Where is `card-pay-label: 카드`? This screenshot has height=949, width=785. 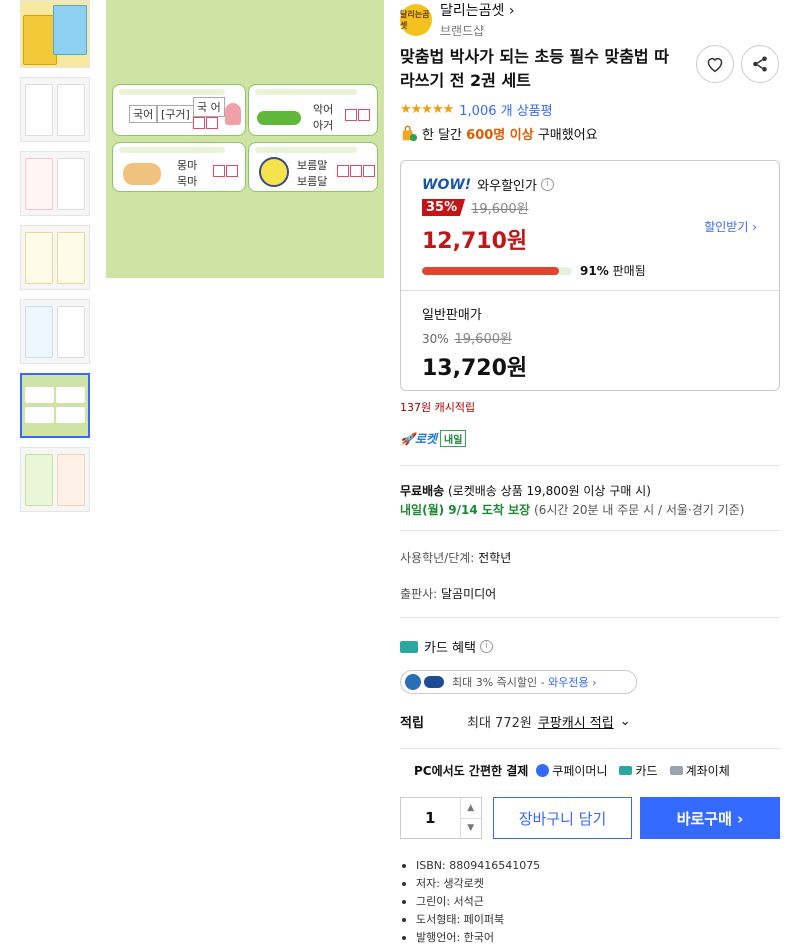
card-pay-label: 카드 is located at coordinates (646, 771).